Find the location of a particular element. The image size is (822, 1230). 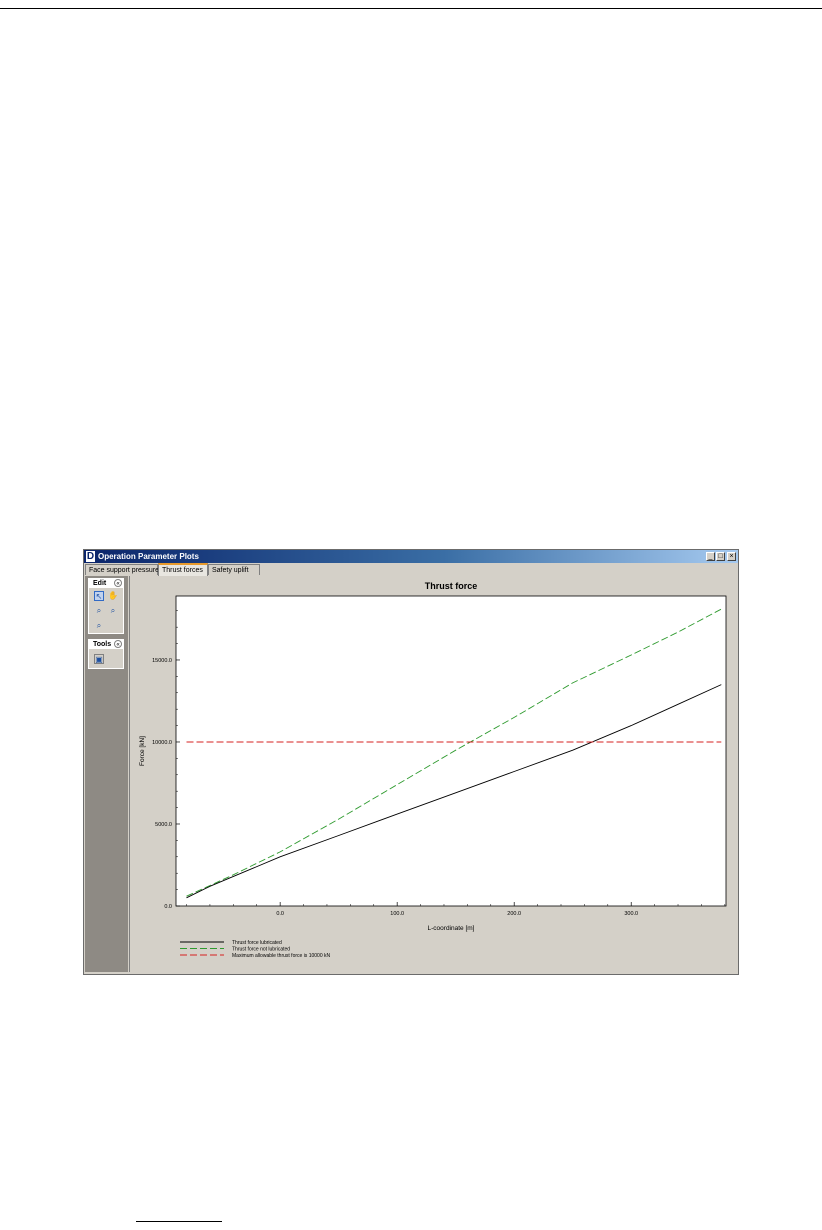

y-axis-label: Force [kN] is located at coordinates (142, 751).